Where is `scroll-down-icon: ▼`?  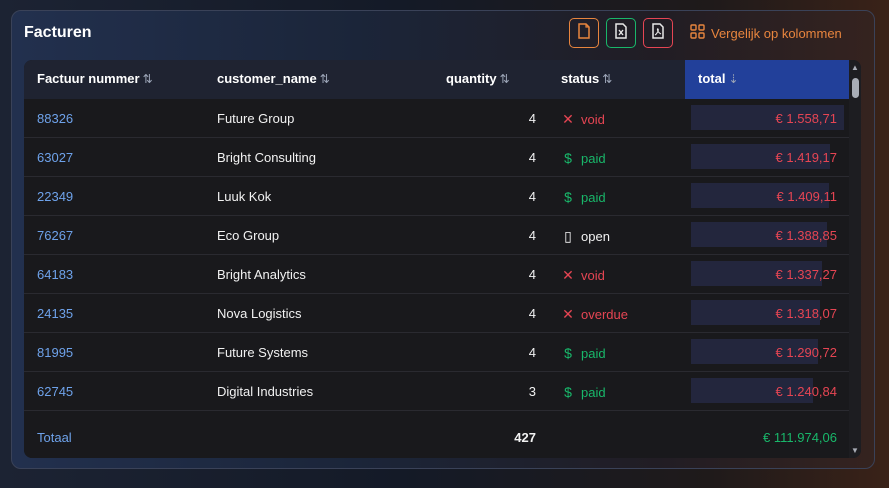 scroll-down-icon: ▼ is located at coordinates (855, 450).